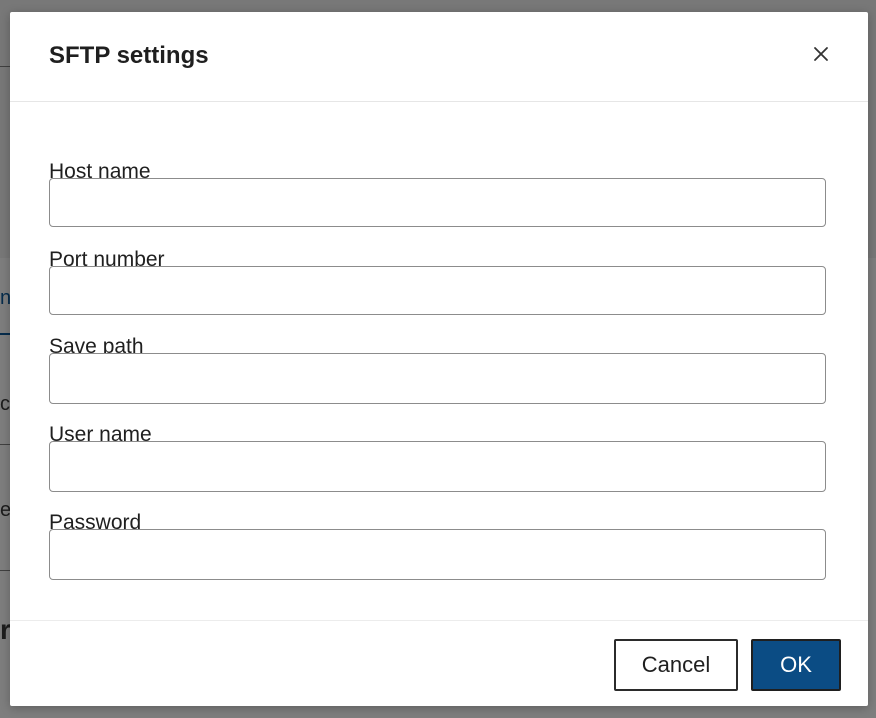 This screenshot has width=876, height=718. Describe the element at coordinates (676, 665) in the screenshot. I see `cancel-button: Cancel` at that location.